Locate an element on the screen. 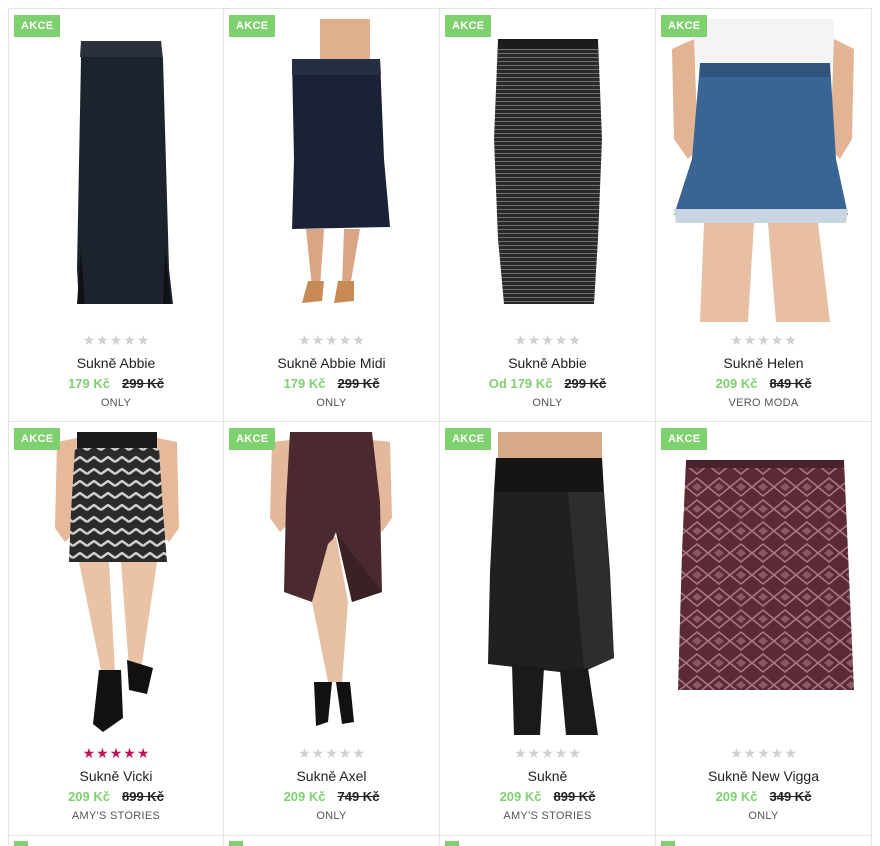 This screenshot has width=880, height=846. original-price: 849 Kč is located at coordinates (790, 383).